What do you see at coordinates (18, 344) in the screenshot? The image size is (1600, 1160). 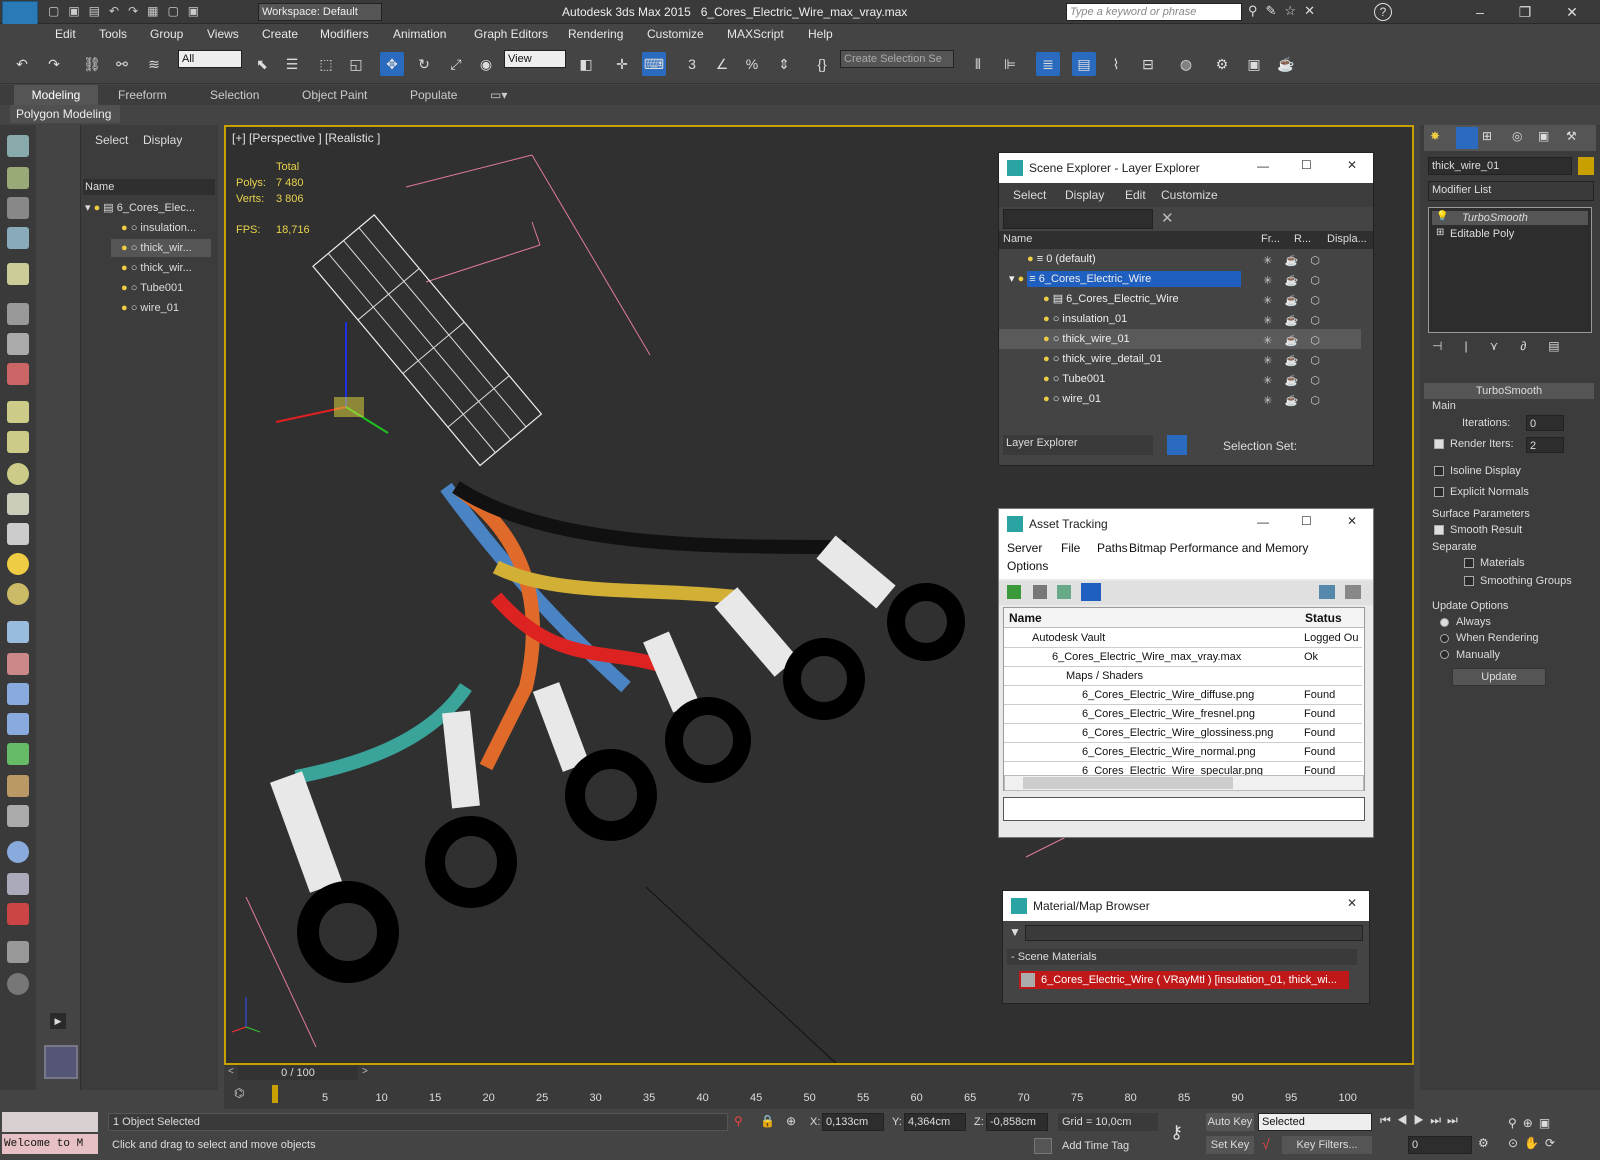 I see `sound-icon` at bounding box center [18, 344].